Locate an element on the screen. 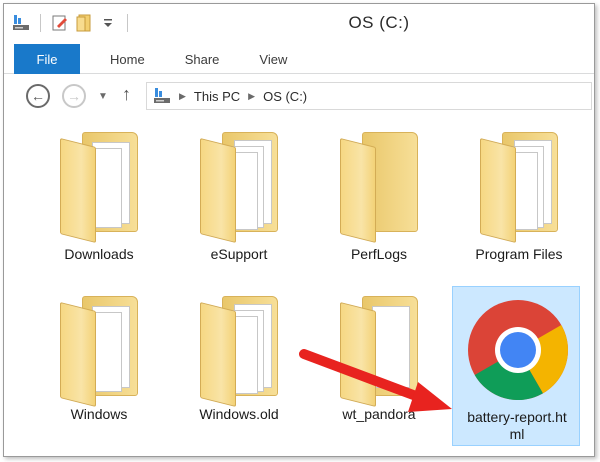 The image size is (600, 462). list-item-windows-old: Windows.old is located at coordinates (239, 361).